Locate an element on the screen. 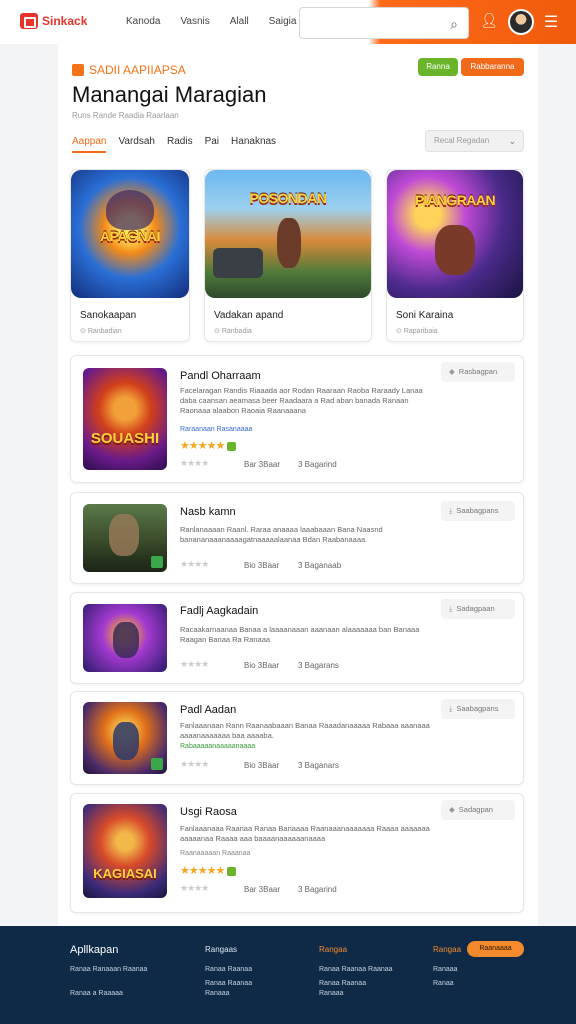 The height and width of the screenshot is (1024, 576). item-title: Padl Aadan is located at coordinates (208, 710).